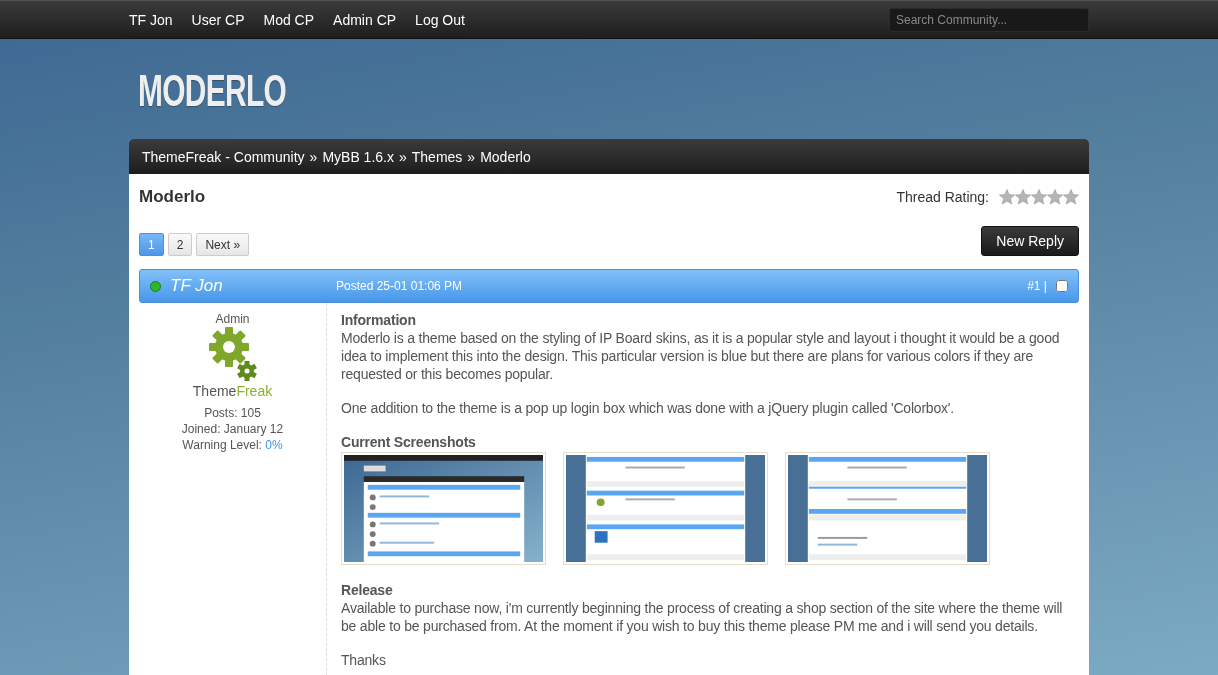 This screenshot has height=675, width=1218. What do you see at coordinates (379, 320) in the screenshot?
I see `section-heading: Information` at bounding box center [379, 320].